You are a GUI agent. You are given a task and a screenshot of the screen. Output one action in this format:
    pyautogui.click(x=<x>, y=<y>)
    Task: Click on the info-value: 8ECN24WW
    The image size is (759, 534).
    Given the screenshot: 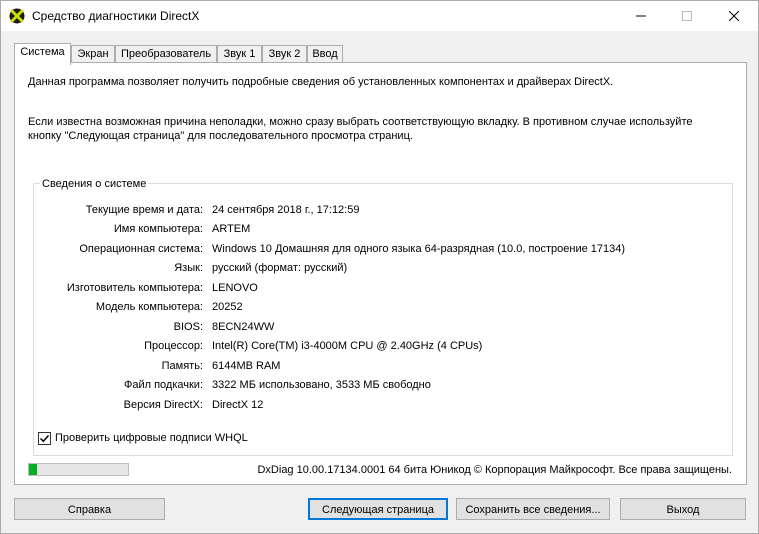 What is the action you would take?
    pyautogui.click(x=243, y=327)
    